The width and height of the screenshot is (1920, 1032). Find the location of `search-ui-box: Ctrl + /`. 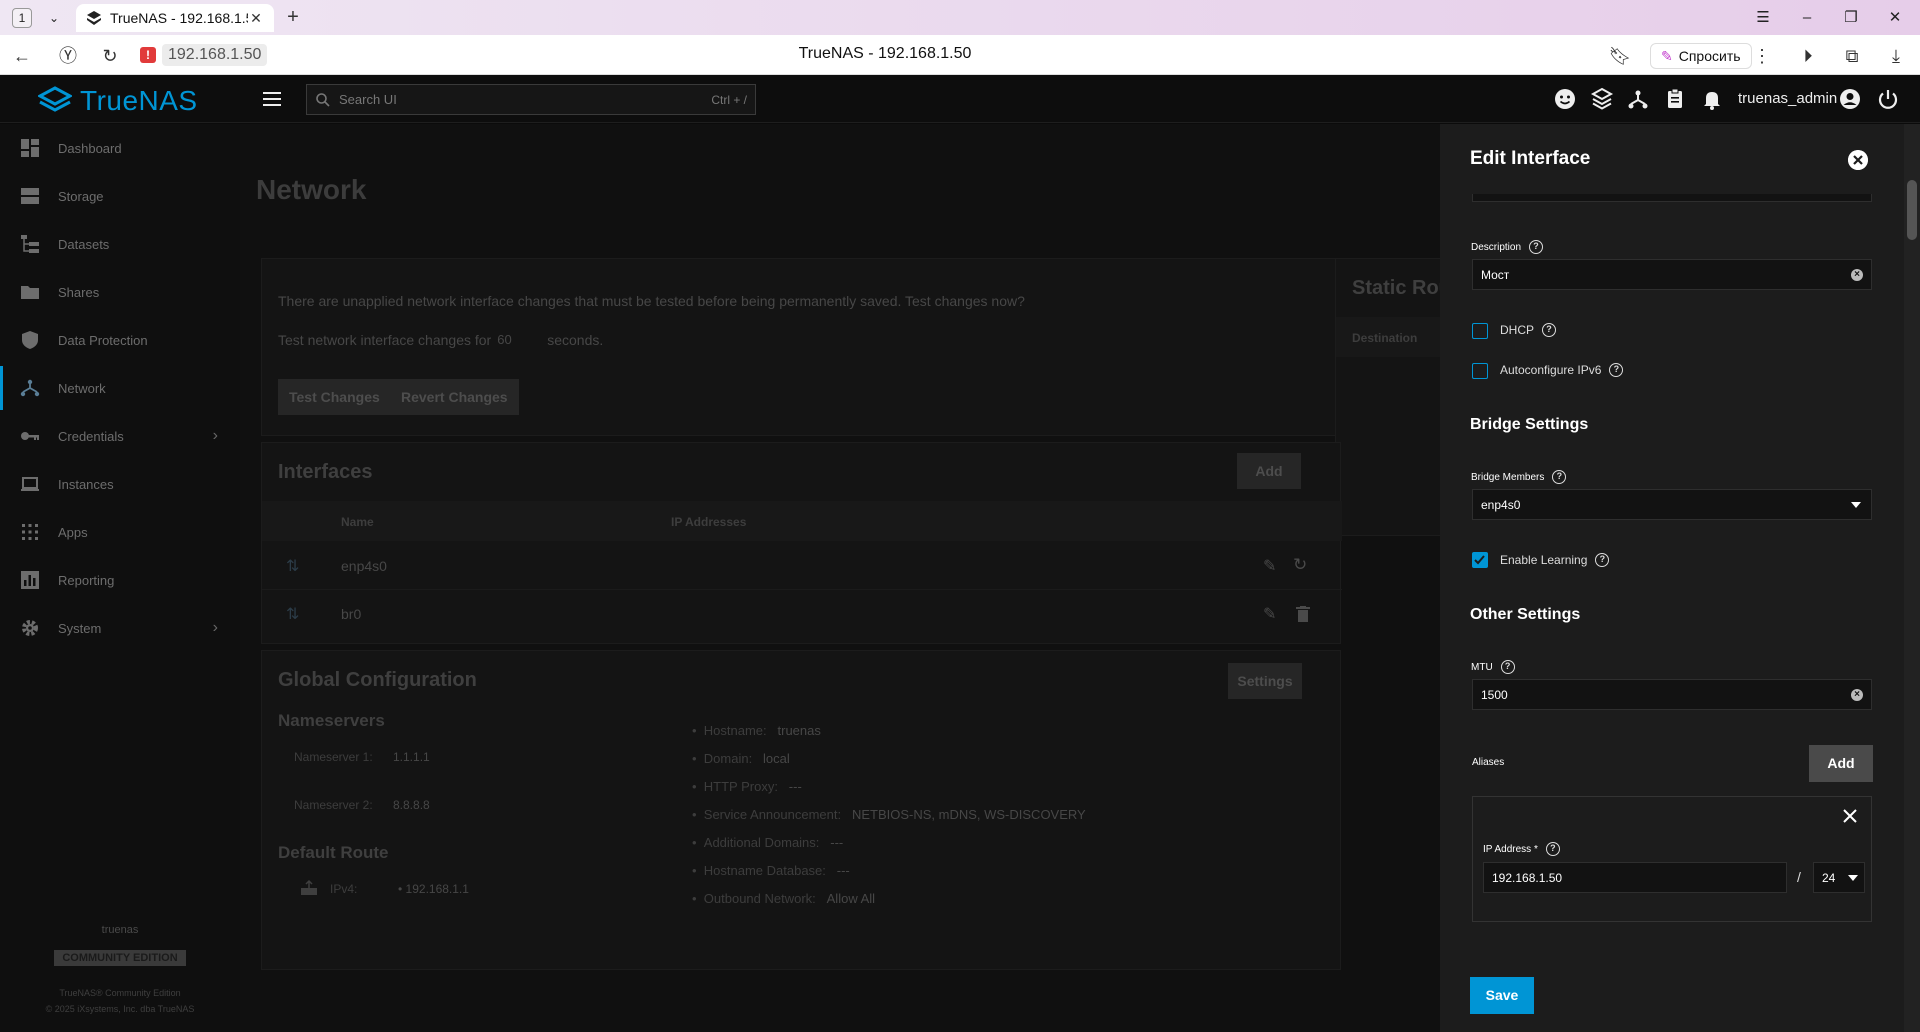

search-ui-box: Ctrl + / is located at coordinates (531, 99).